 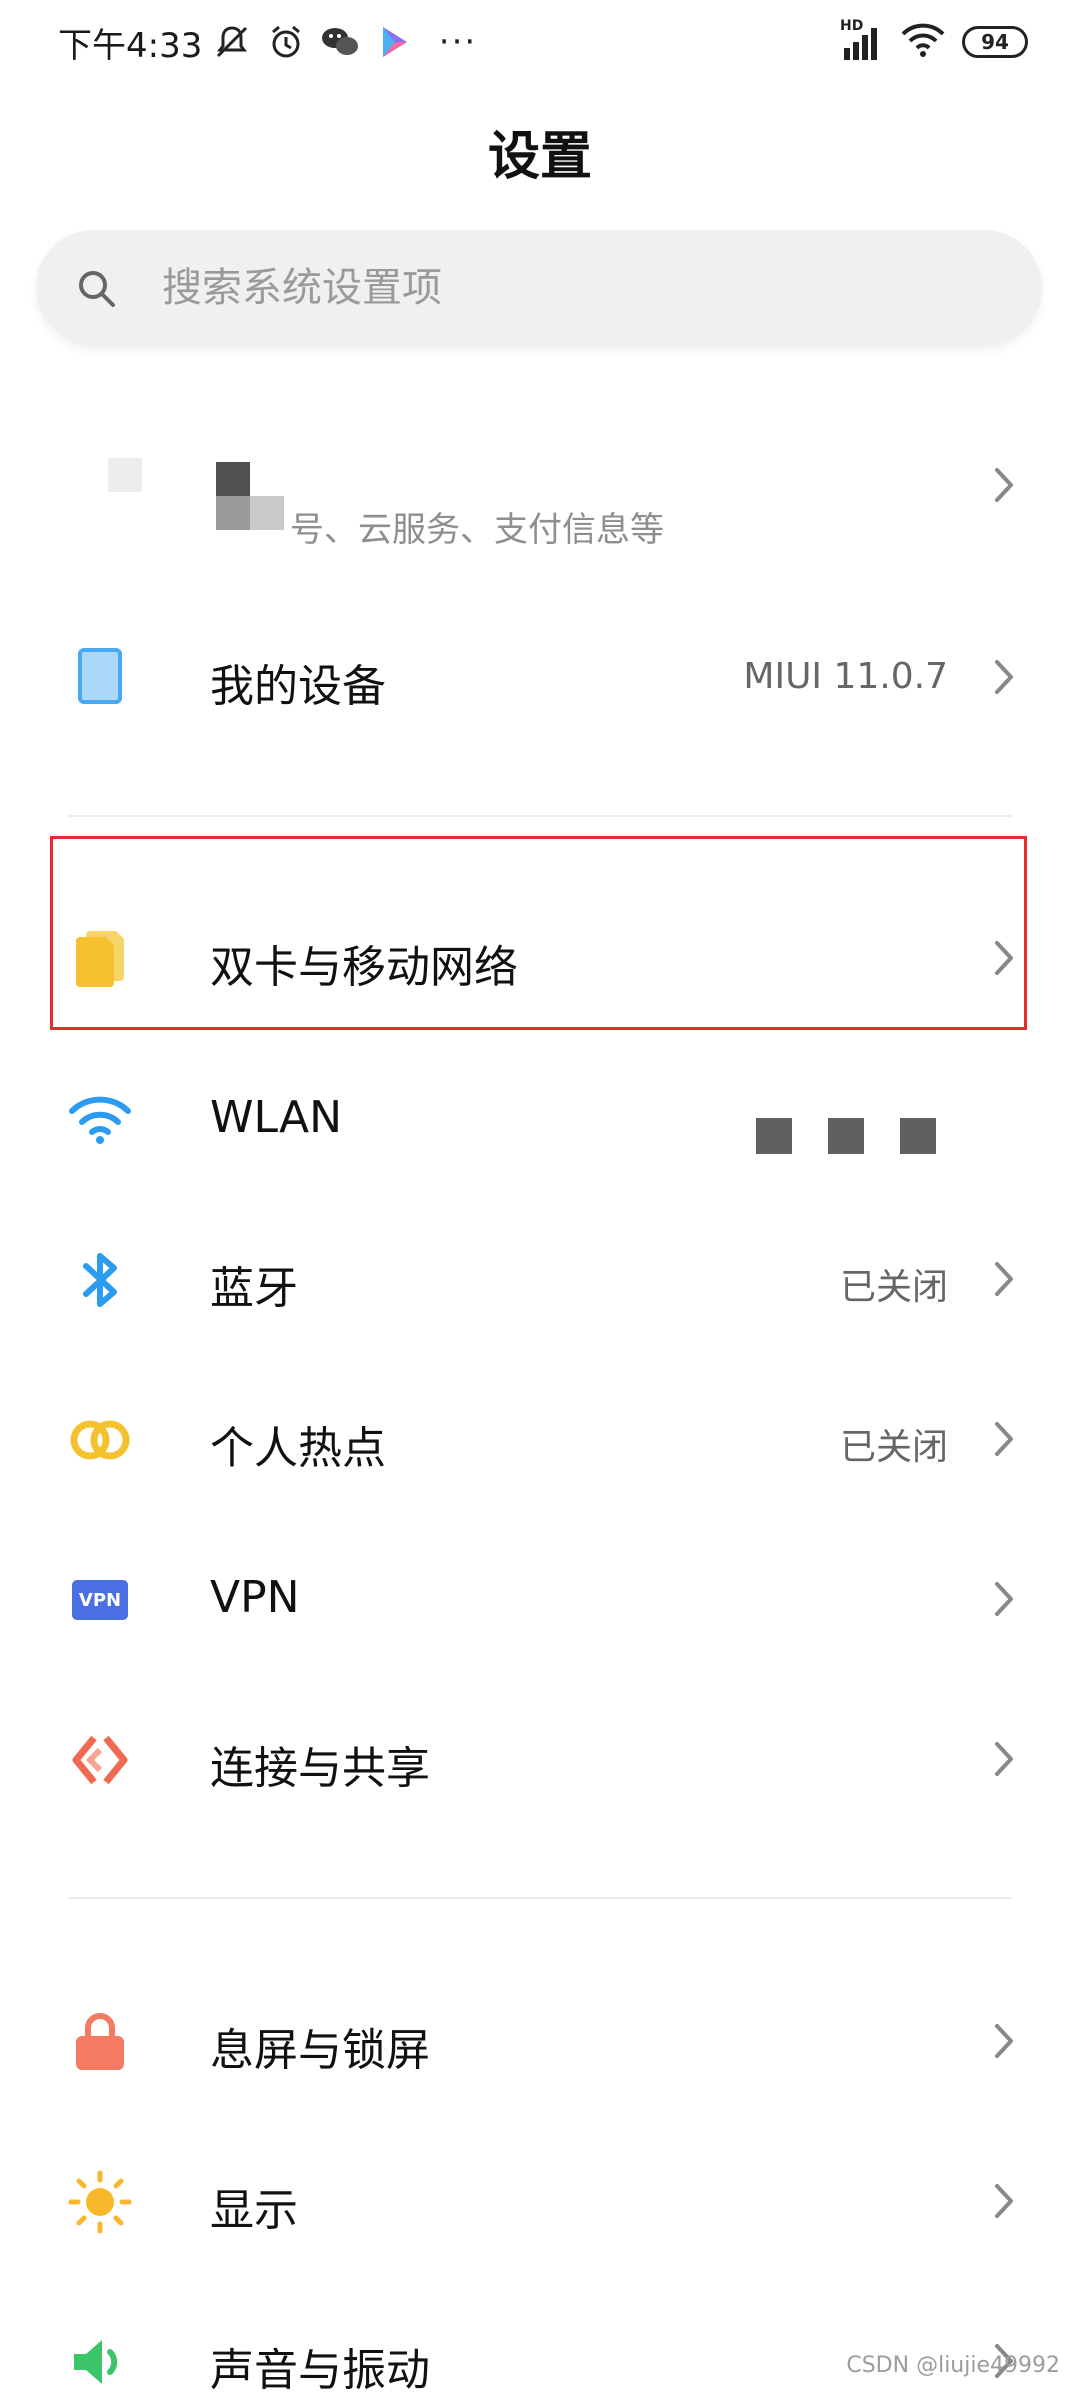 I want to click on settings-item-sound: 声音与振动, so click(x=540, y=2343).